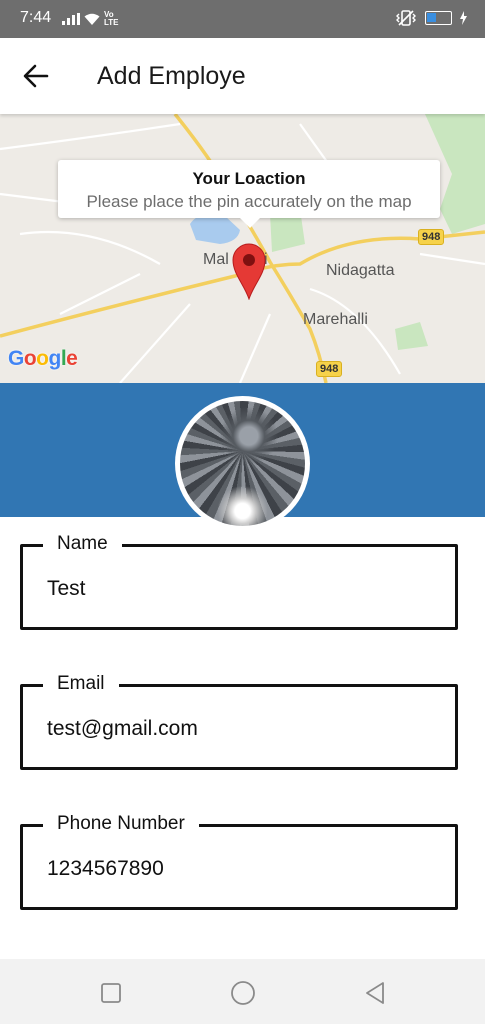 This screenshot has width=485, height=1024. Describe the element at coordinates (249, 178) in the screenshot. I see `tooltip-title: Your Loaction` at that location.